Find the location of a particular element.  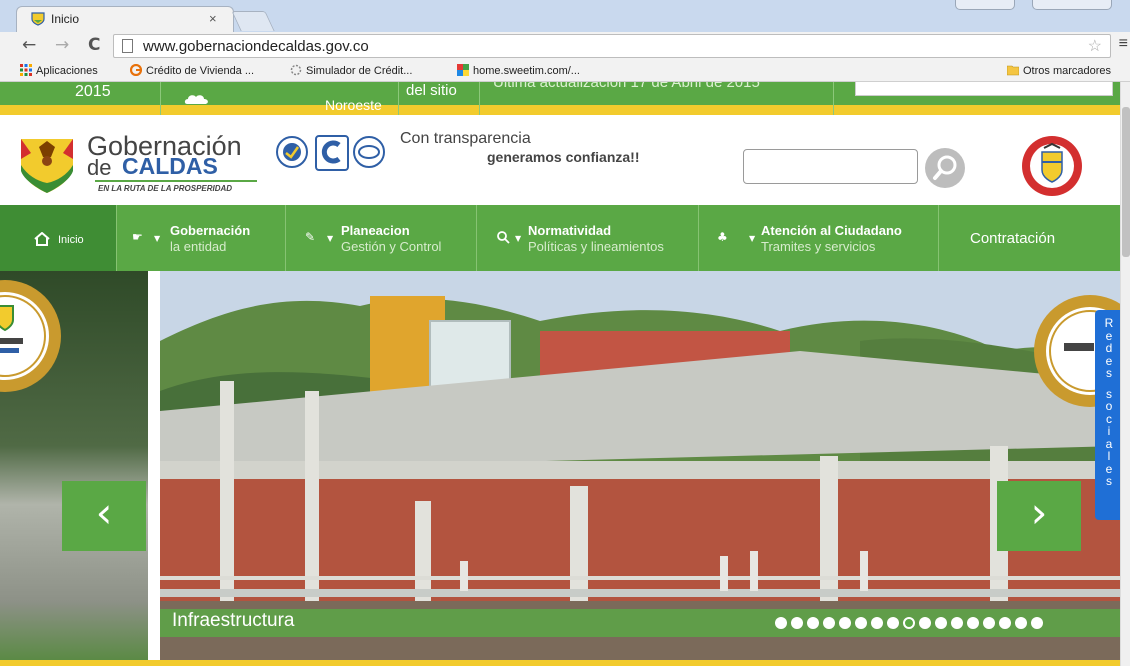

slider-next-button: › is located at coordinates (1039, 516).